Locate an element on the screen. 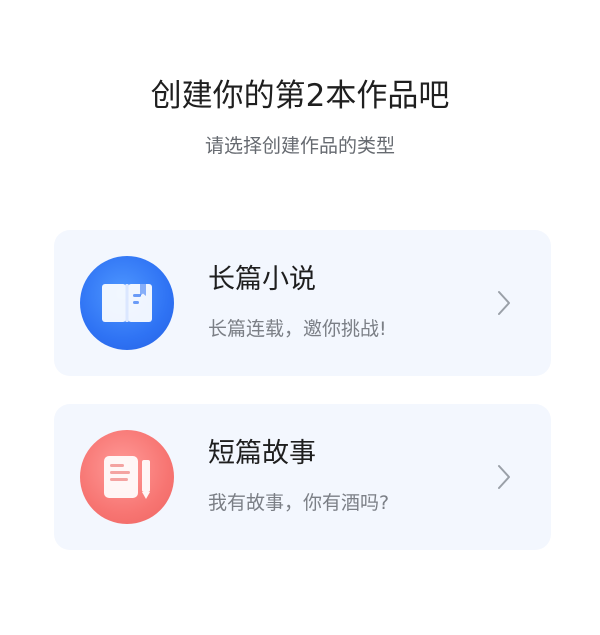 This screenshot has width=600, height=635. note-pencil-icon is located at coordinates (127, 477).